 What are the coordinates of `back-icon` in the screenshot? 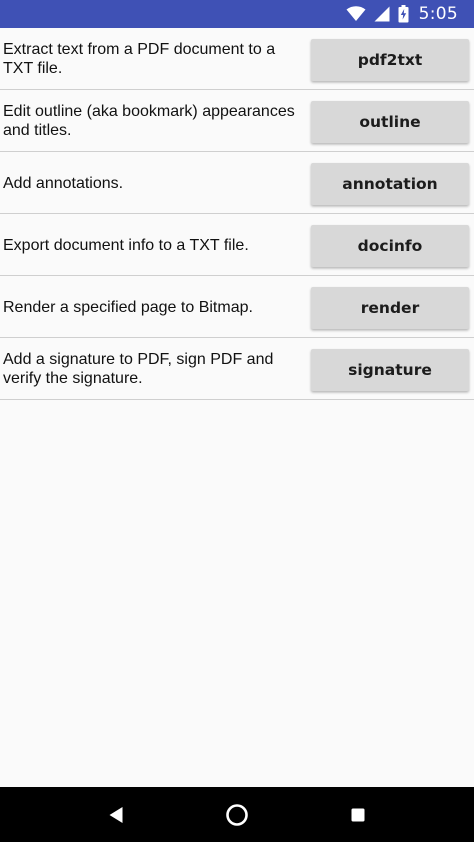 It's located at (116, 815).